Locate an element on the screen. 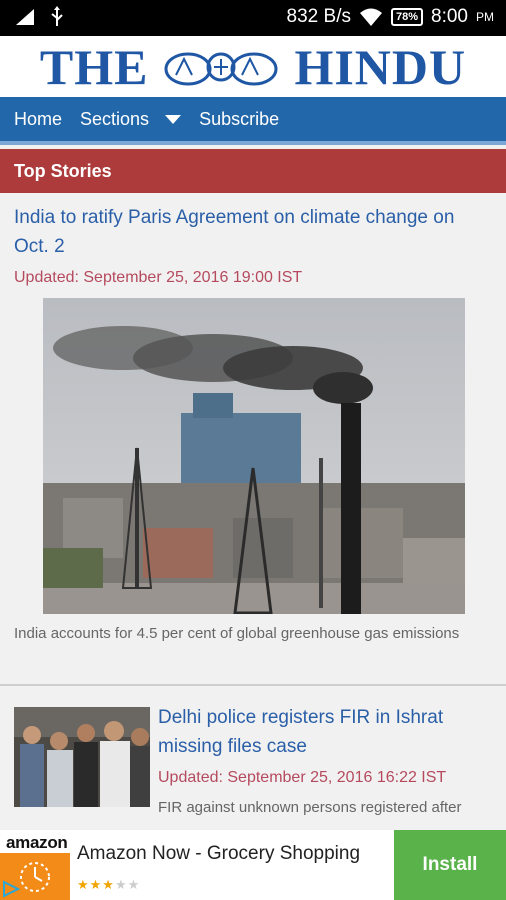 Image resolution: width=506 pixels, height=900 pixels. ad-brand-logo: amazon is located at coordinates (37, 842).